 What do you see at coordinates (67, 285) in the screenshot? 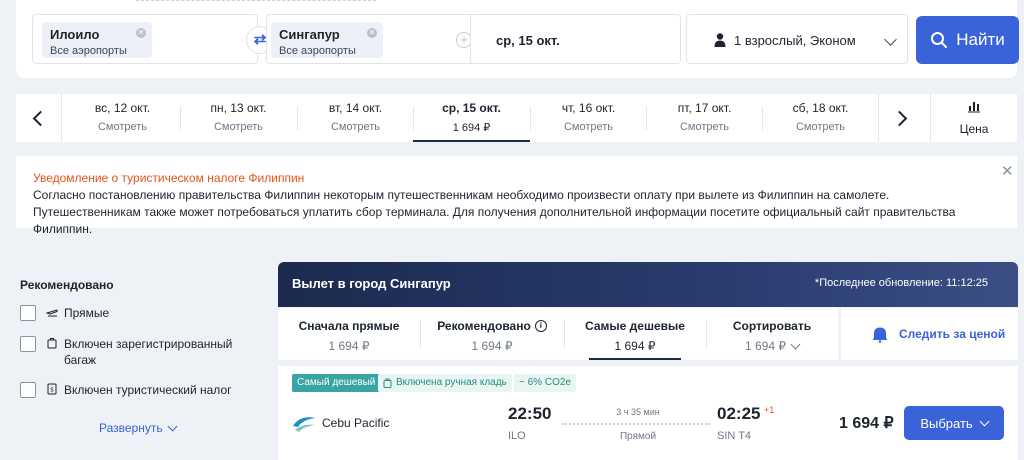
I see `filters-title: Рекомендовано` at bounding box center [67, 285].